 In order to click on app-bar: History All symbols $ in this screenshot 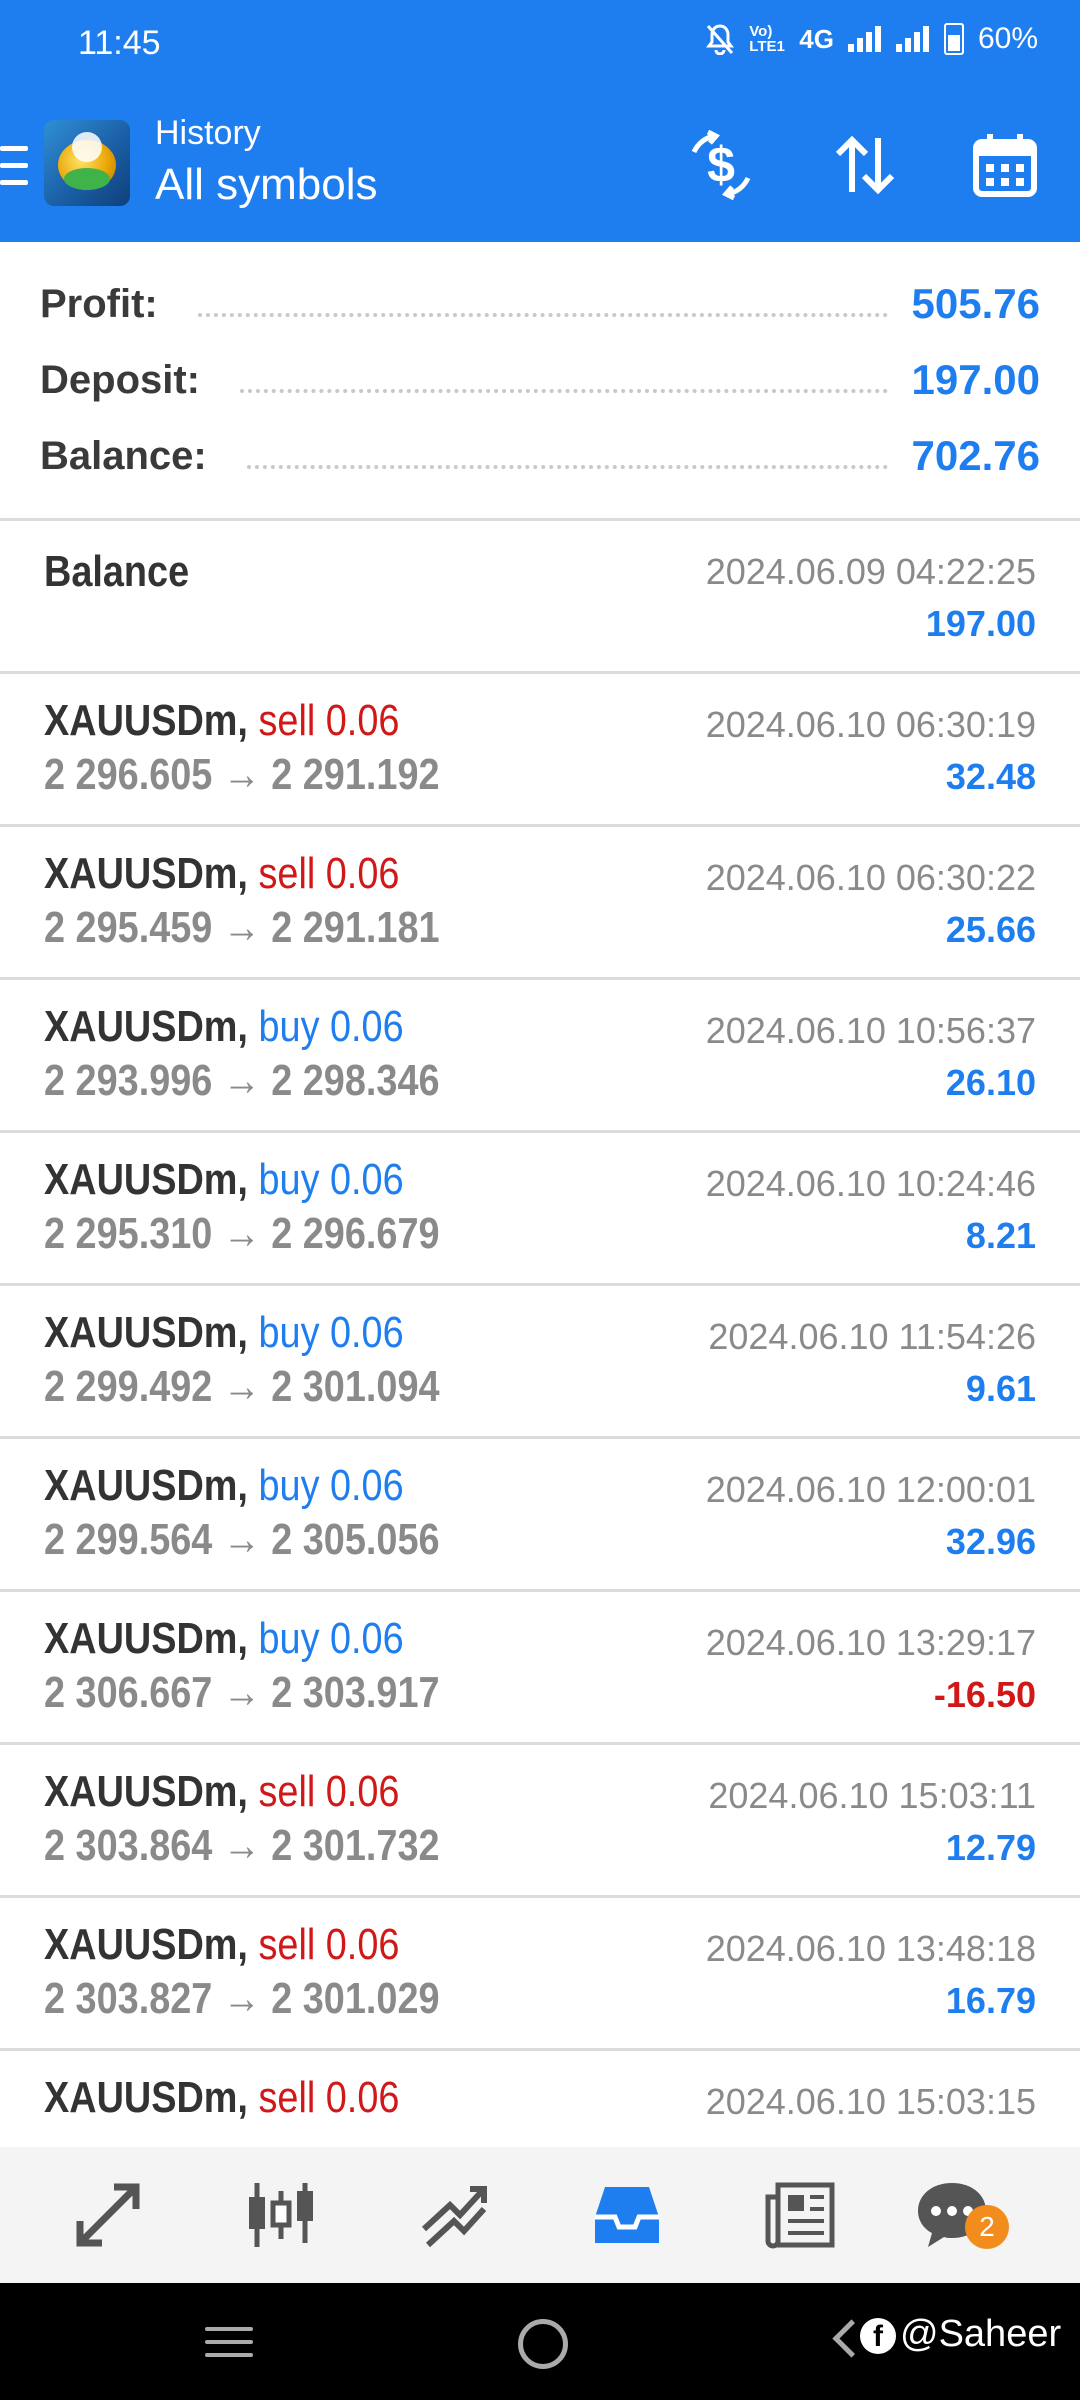, I will do `click(540, 166)`.